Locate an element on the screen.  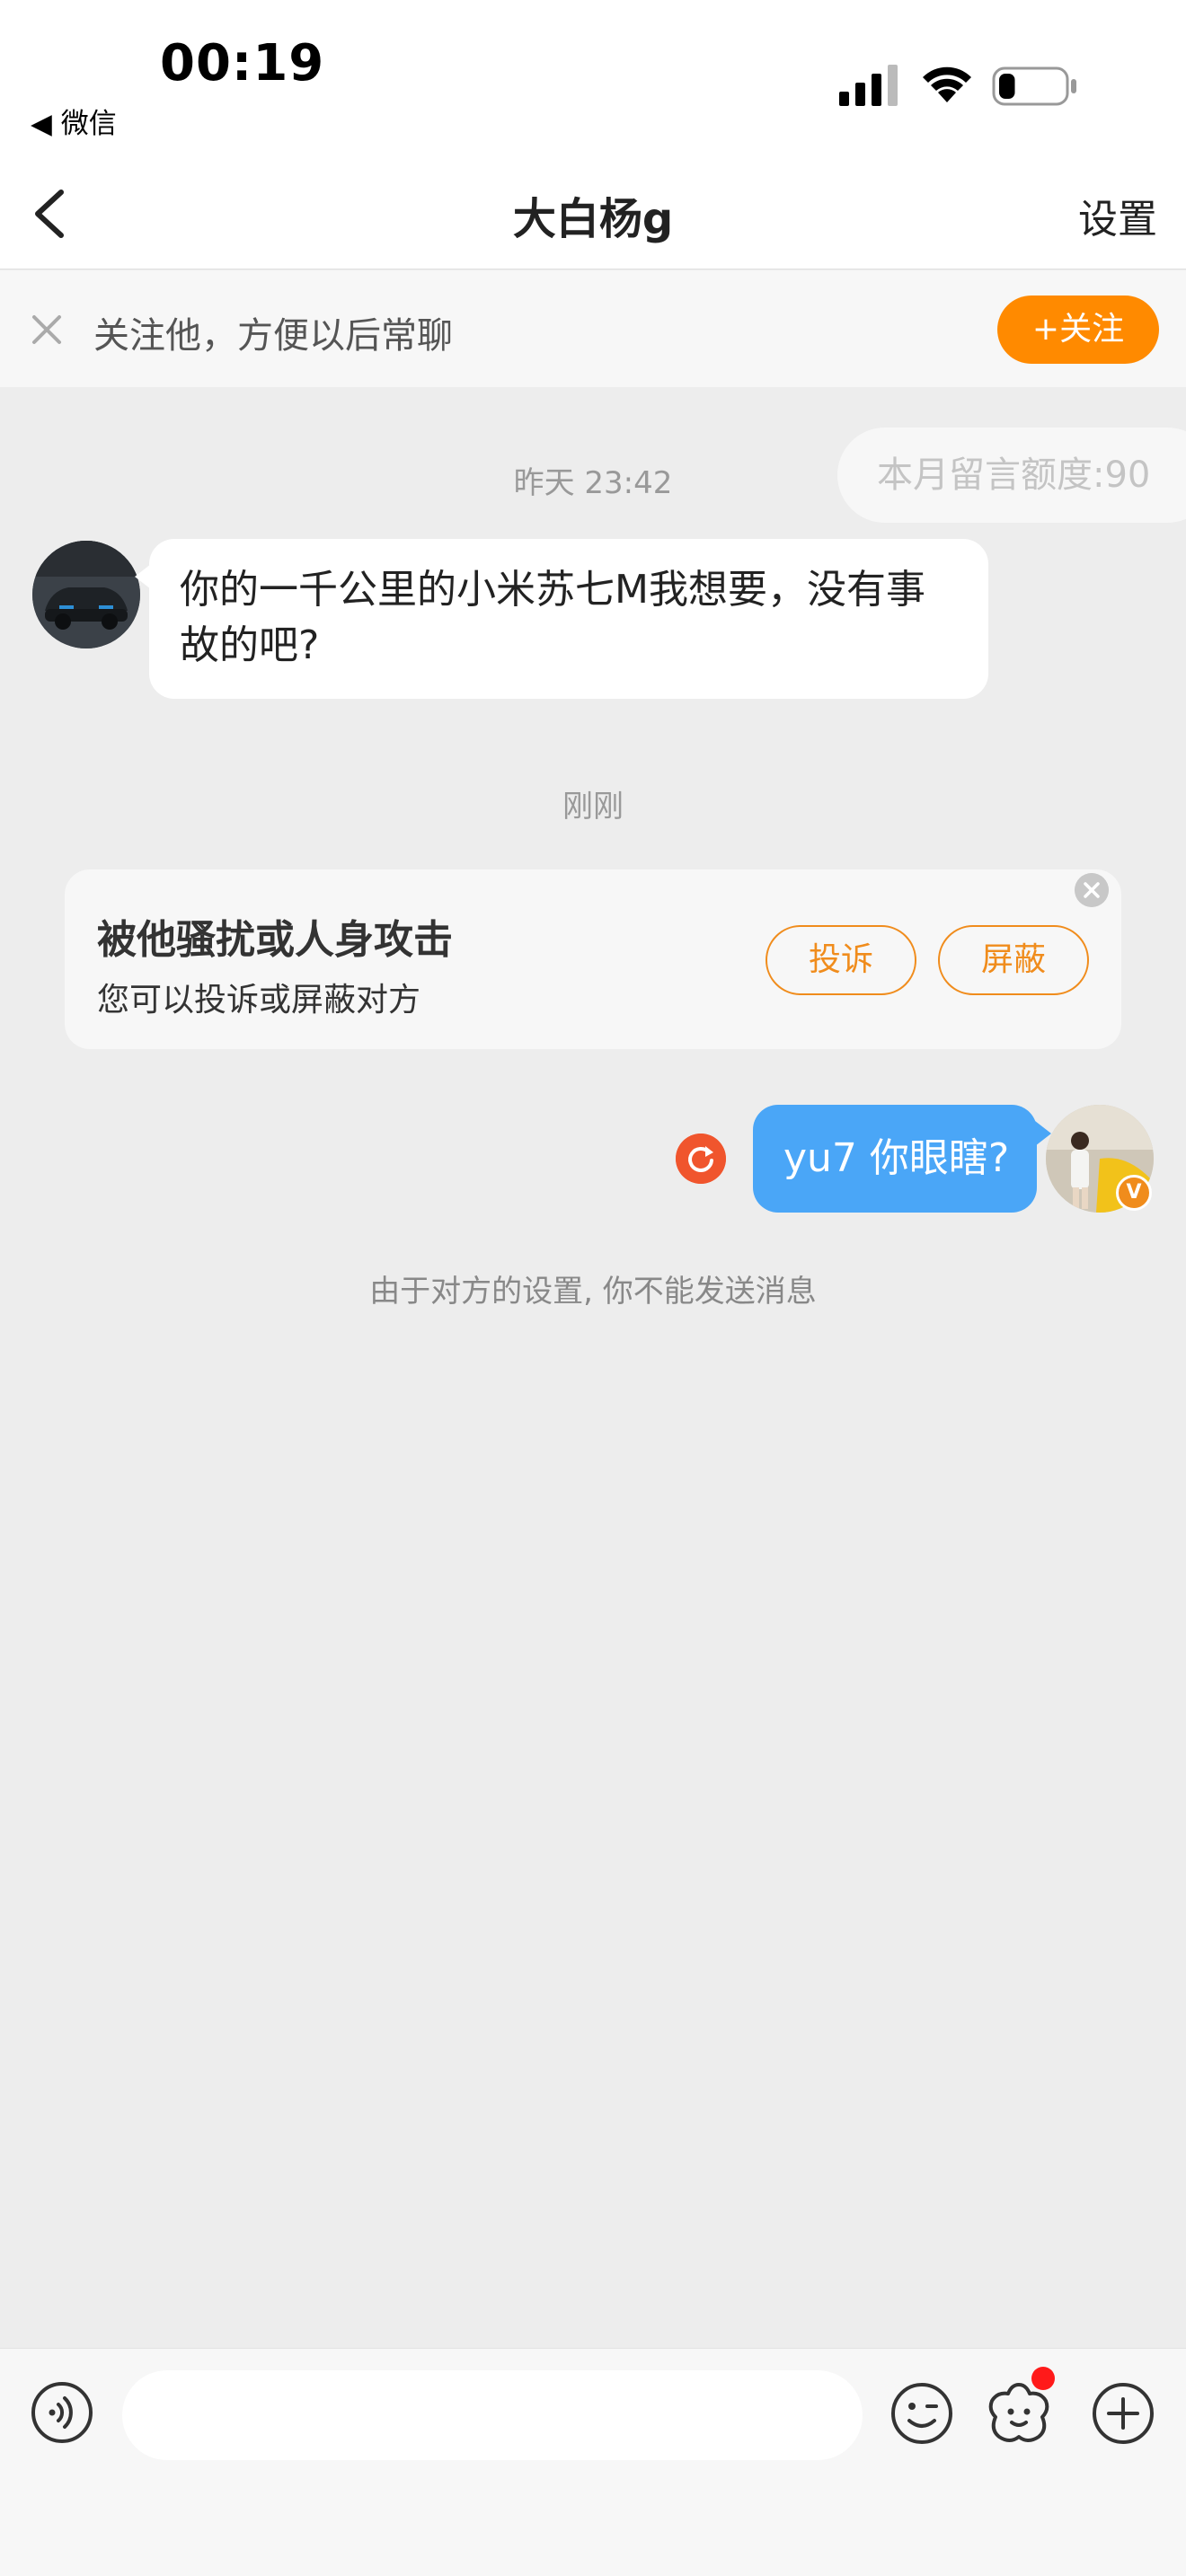
car-avatar-image is located at coordinates (86, 594).